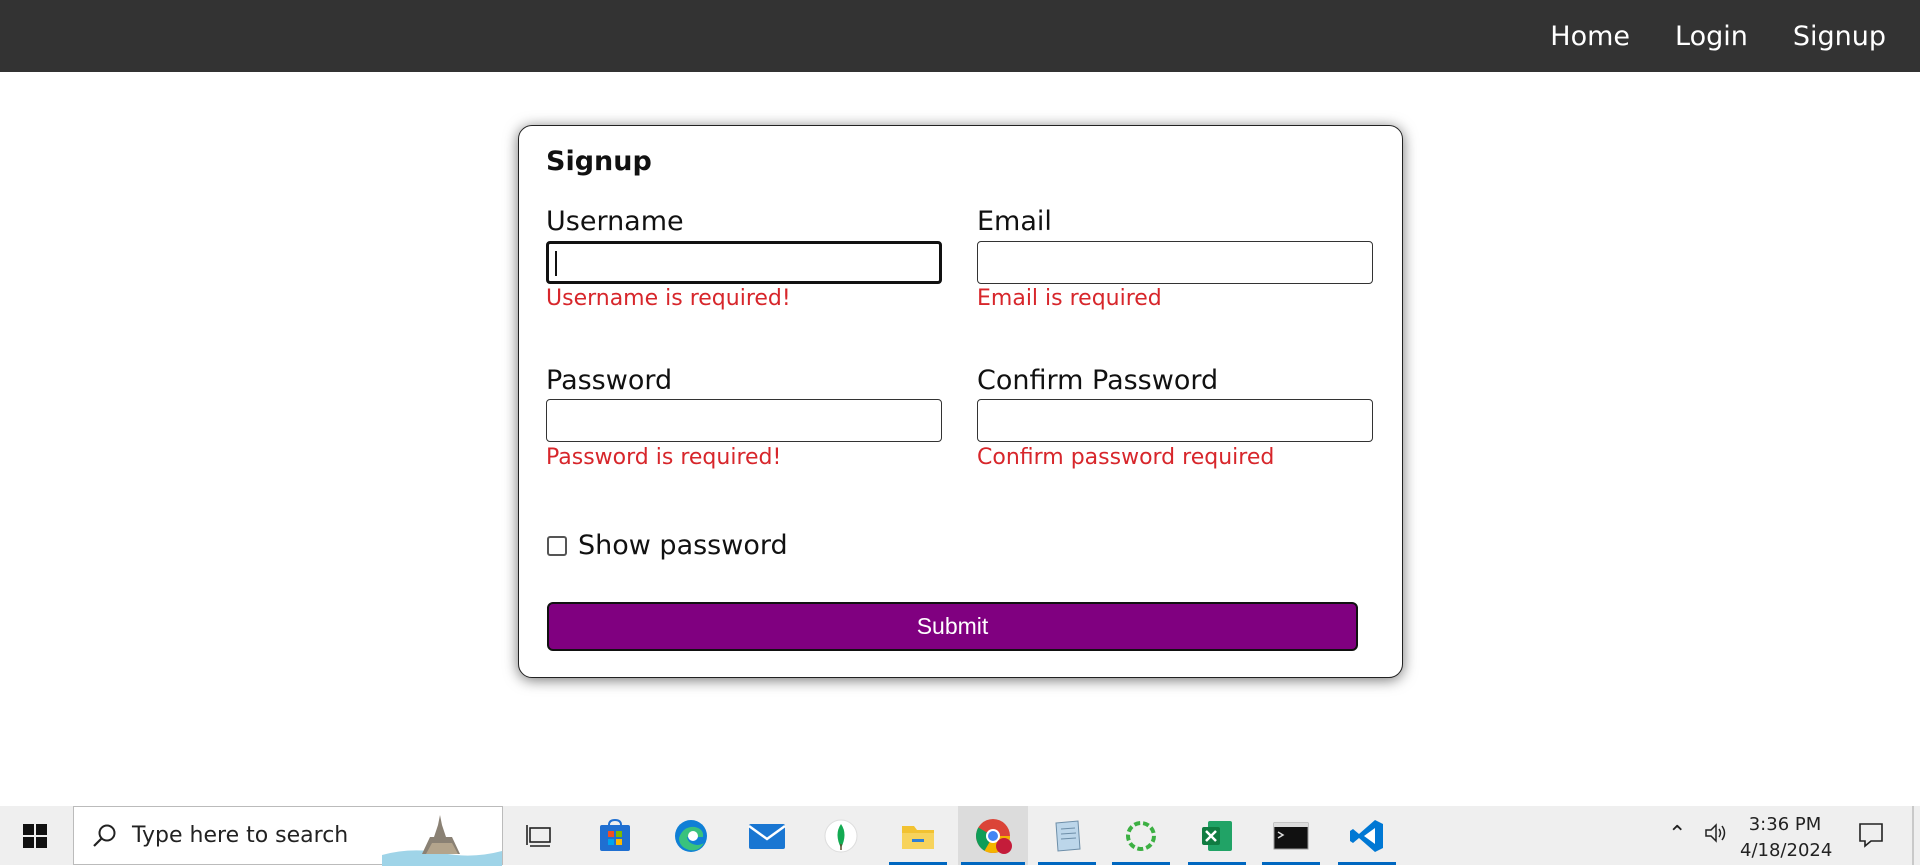 The image size is (1920, 866). I want to click on form-title: Signup, so click(599, 161).